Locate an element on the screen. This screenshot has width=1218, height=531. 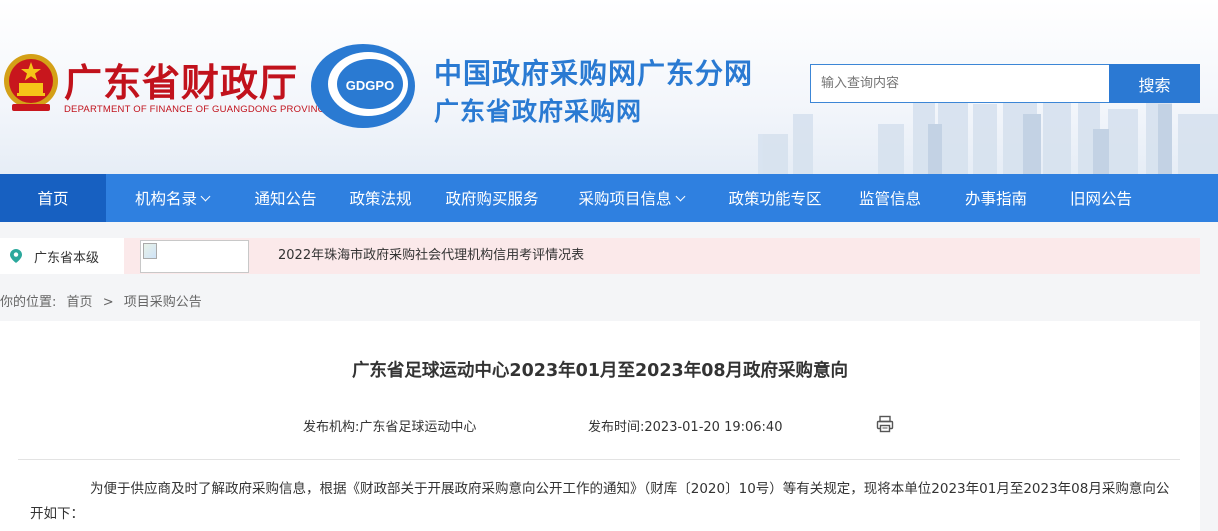
publish-time-value: 2023-01-20 19:06:40 is located at coordinates (713, 427).